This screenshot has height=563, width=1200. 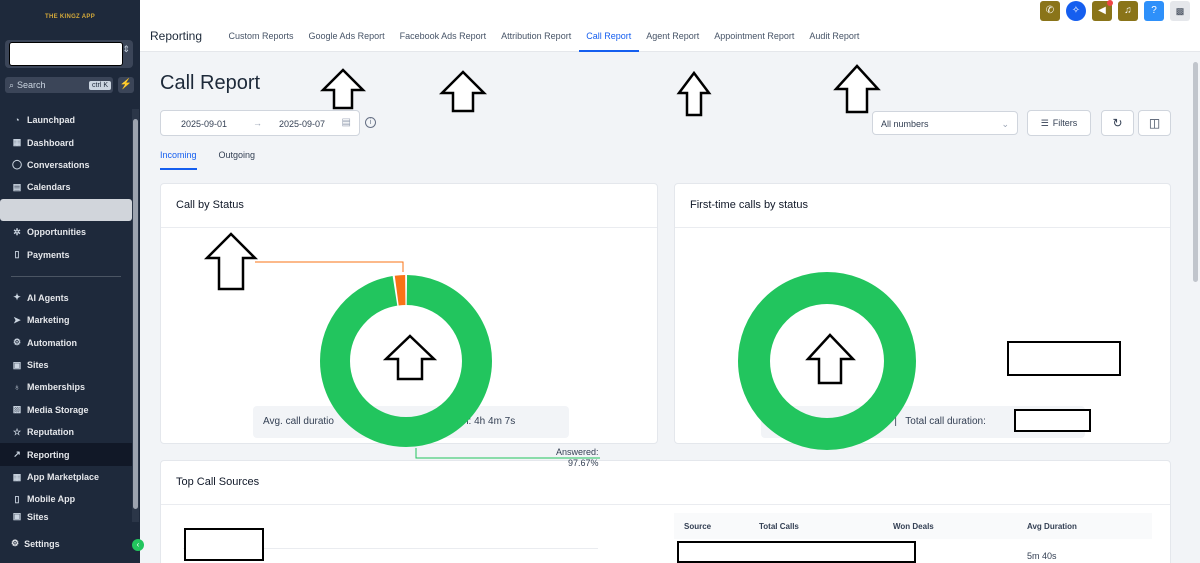 I want to click on sidebar-item-payments: ▯ Payments, so click(x=66, y=254).